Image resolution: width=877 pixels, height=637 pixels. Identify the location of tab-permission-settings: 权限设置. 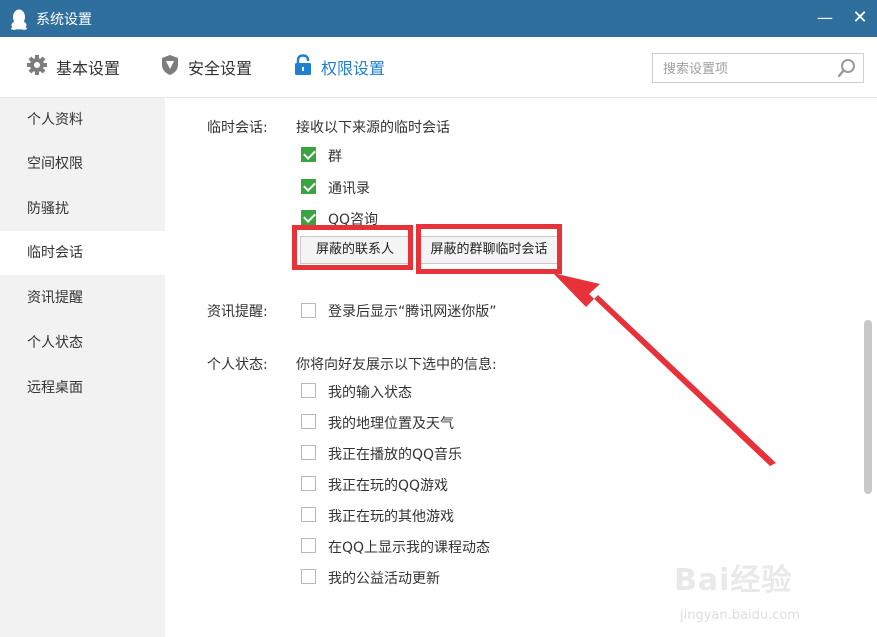
(339, 67).